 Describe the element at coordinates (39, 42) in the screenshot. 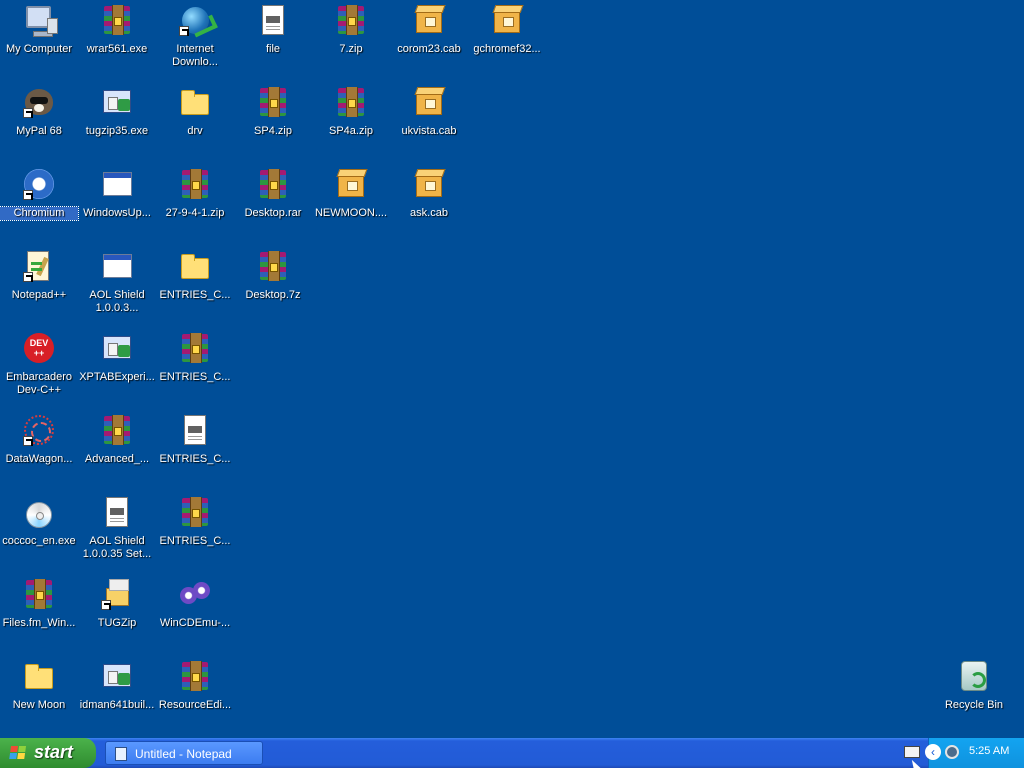

I see `desktop-icon-my-computer: My Computer` at that location.